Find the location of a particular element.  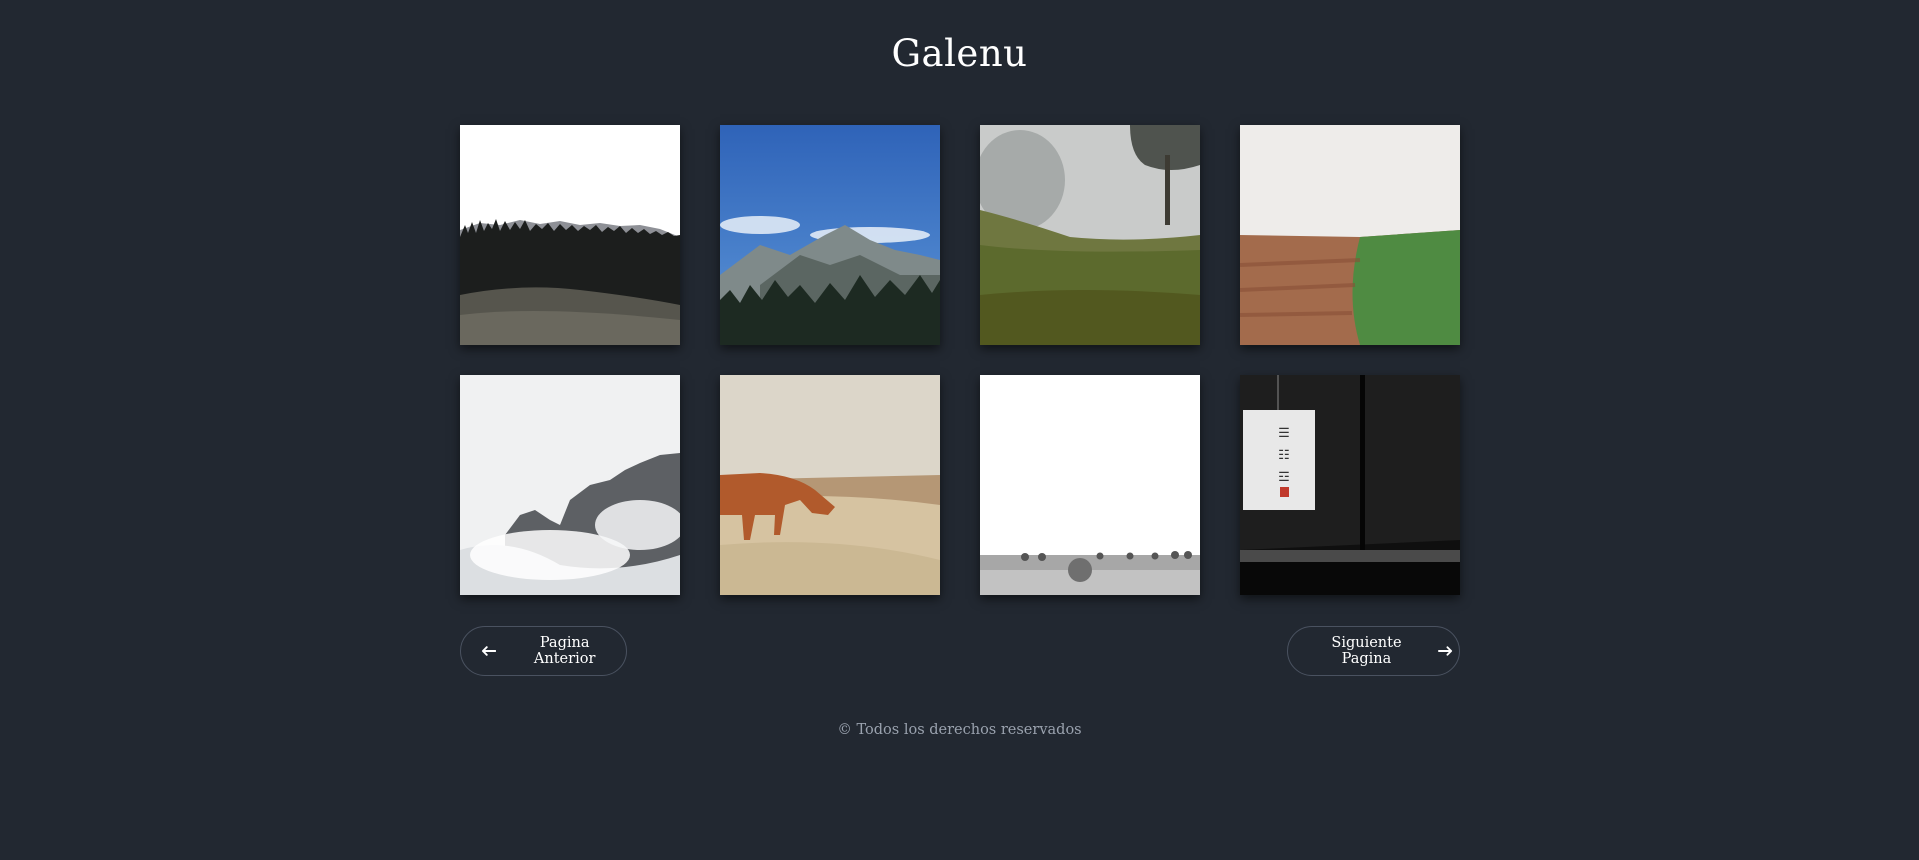

plowed-field-image is located at coordinates (1350, 235).